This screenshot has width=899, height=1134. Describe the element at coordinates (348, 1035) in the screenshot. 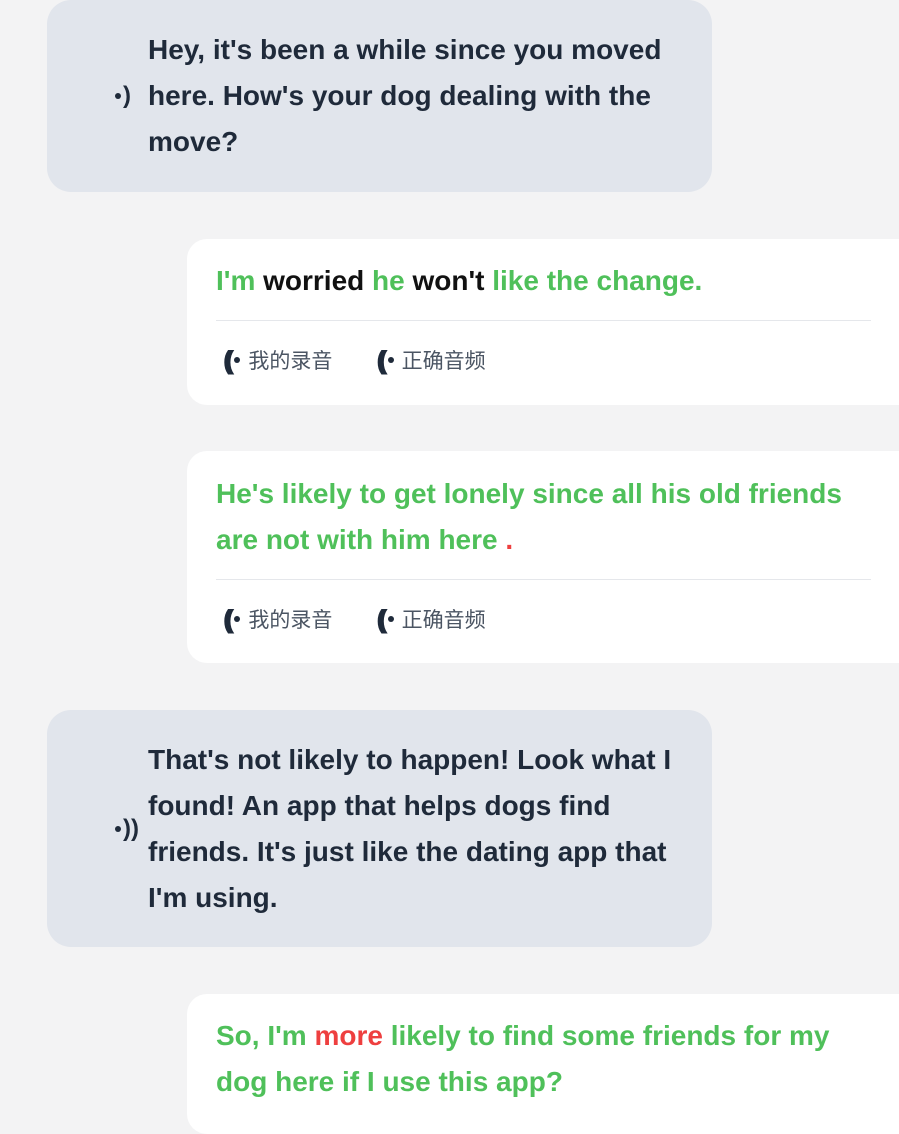

I see `text-segment: more` at that location.